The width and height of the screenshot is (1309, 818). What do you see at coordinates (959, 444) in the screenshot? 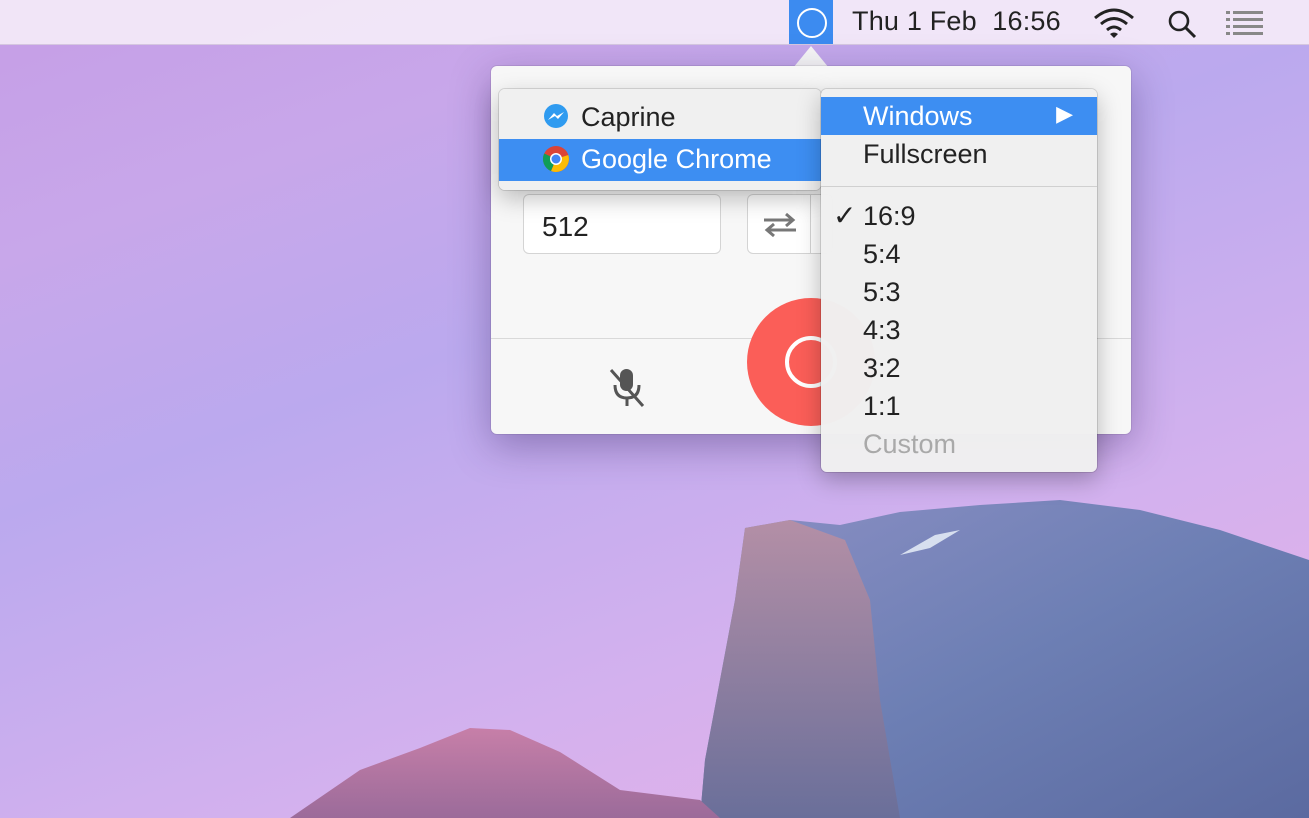
I see `menu-item-custom: Custom` at bounding box center [959, 444].